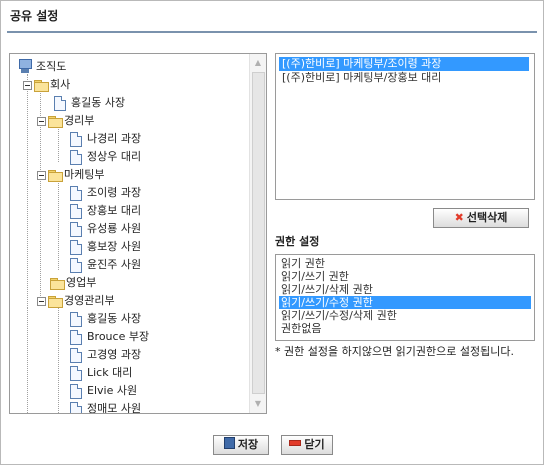  I want to click on tree-scrollbar: ▲ ▼, so click(257, 233).